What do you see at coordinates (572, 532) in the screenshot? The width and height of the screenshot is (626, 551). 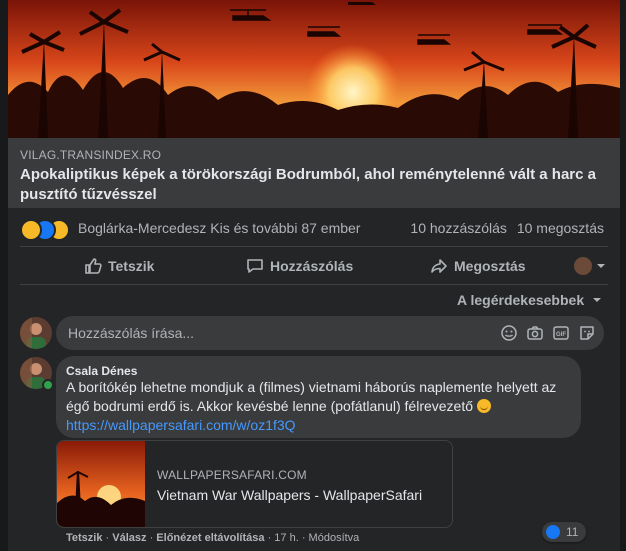 I see `comment-like-count: 11` at bounding box center [572, 532].